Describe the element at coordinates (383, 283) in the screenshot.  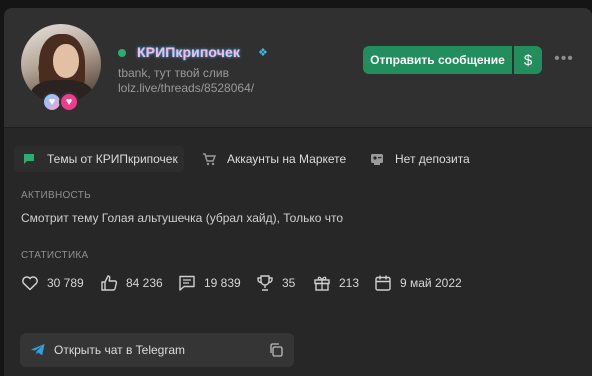
I see `calendar-icon` at that location.